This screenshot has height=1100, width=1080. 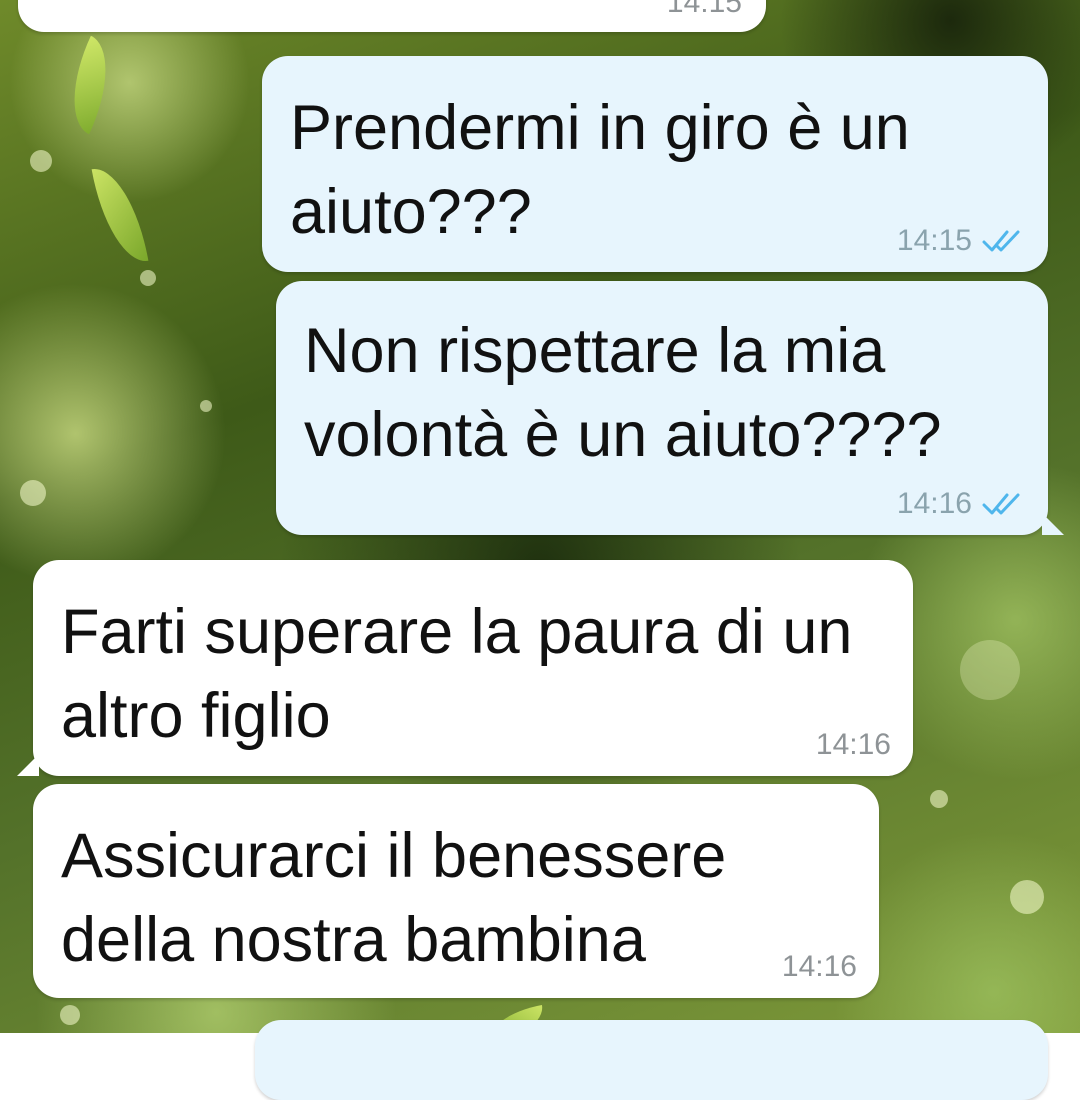 I want to click on partial-message-bubble: 14:15, so click(x=392, y=16).